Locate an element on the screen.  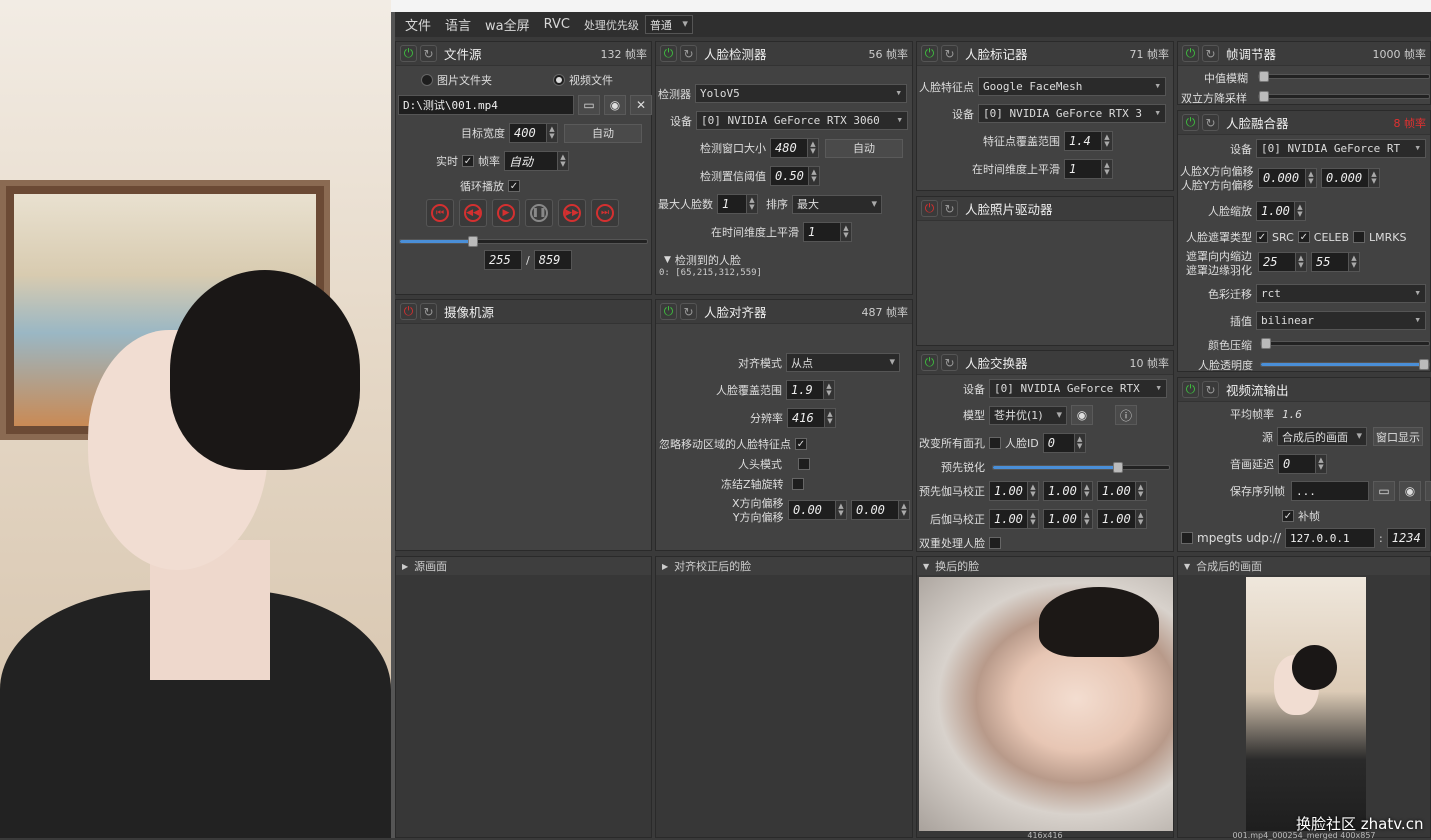
post-gamma-b-spin: 1.00 ▲ ▼ is located at coordinates (1121, 519).